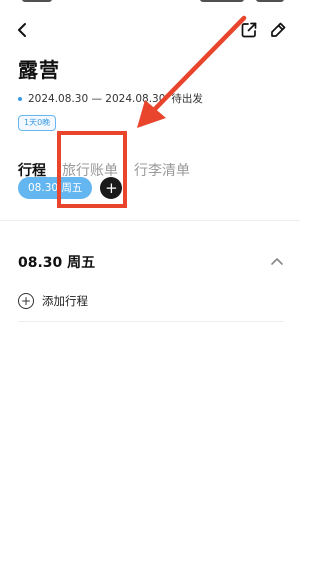 The height and width of the screenshot is (575, 320). I want to click on trip-dates-row: 2024.08.30 — 2024.08.30 待出发, so click(110, 98).